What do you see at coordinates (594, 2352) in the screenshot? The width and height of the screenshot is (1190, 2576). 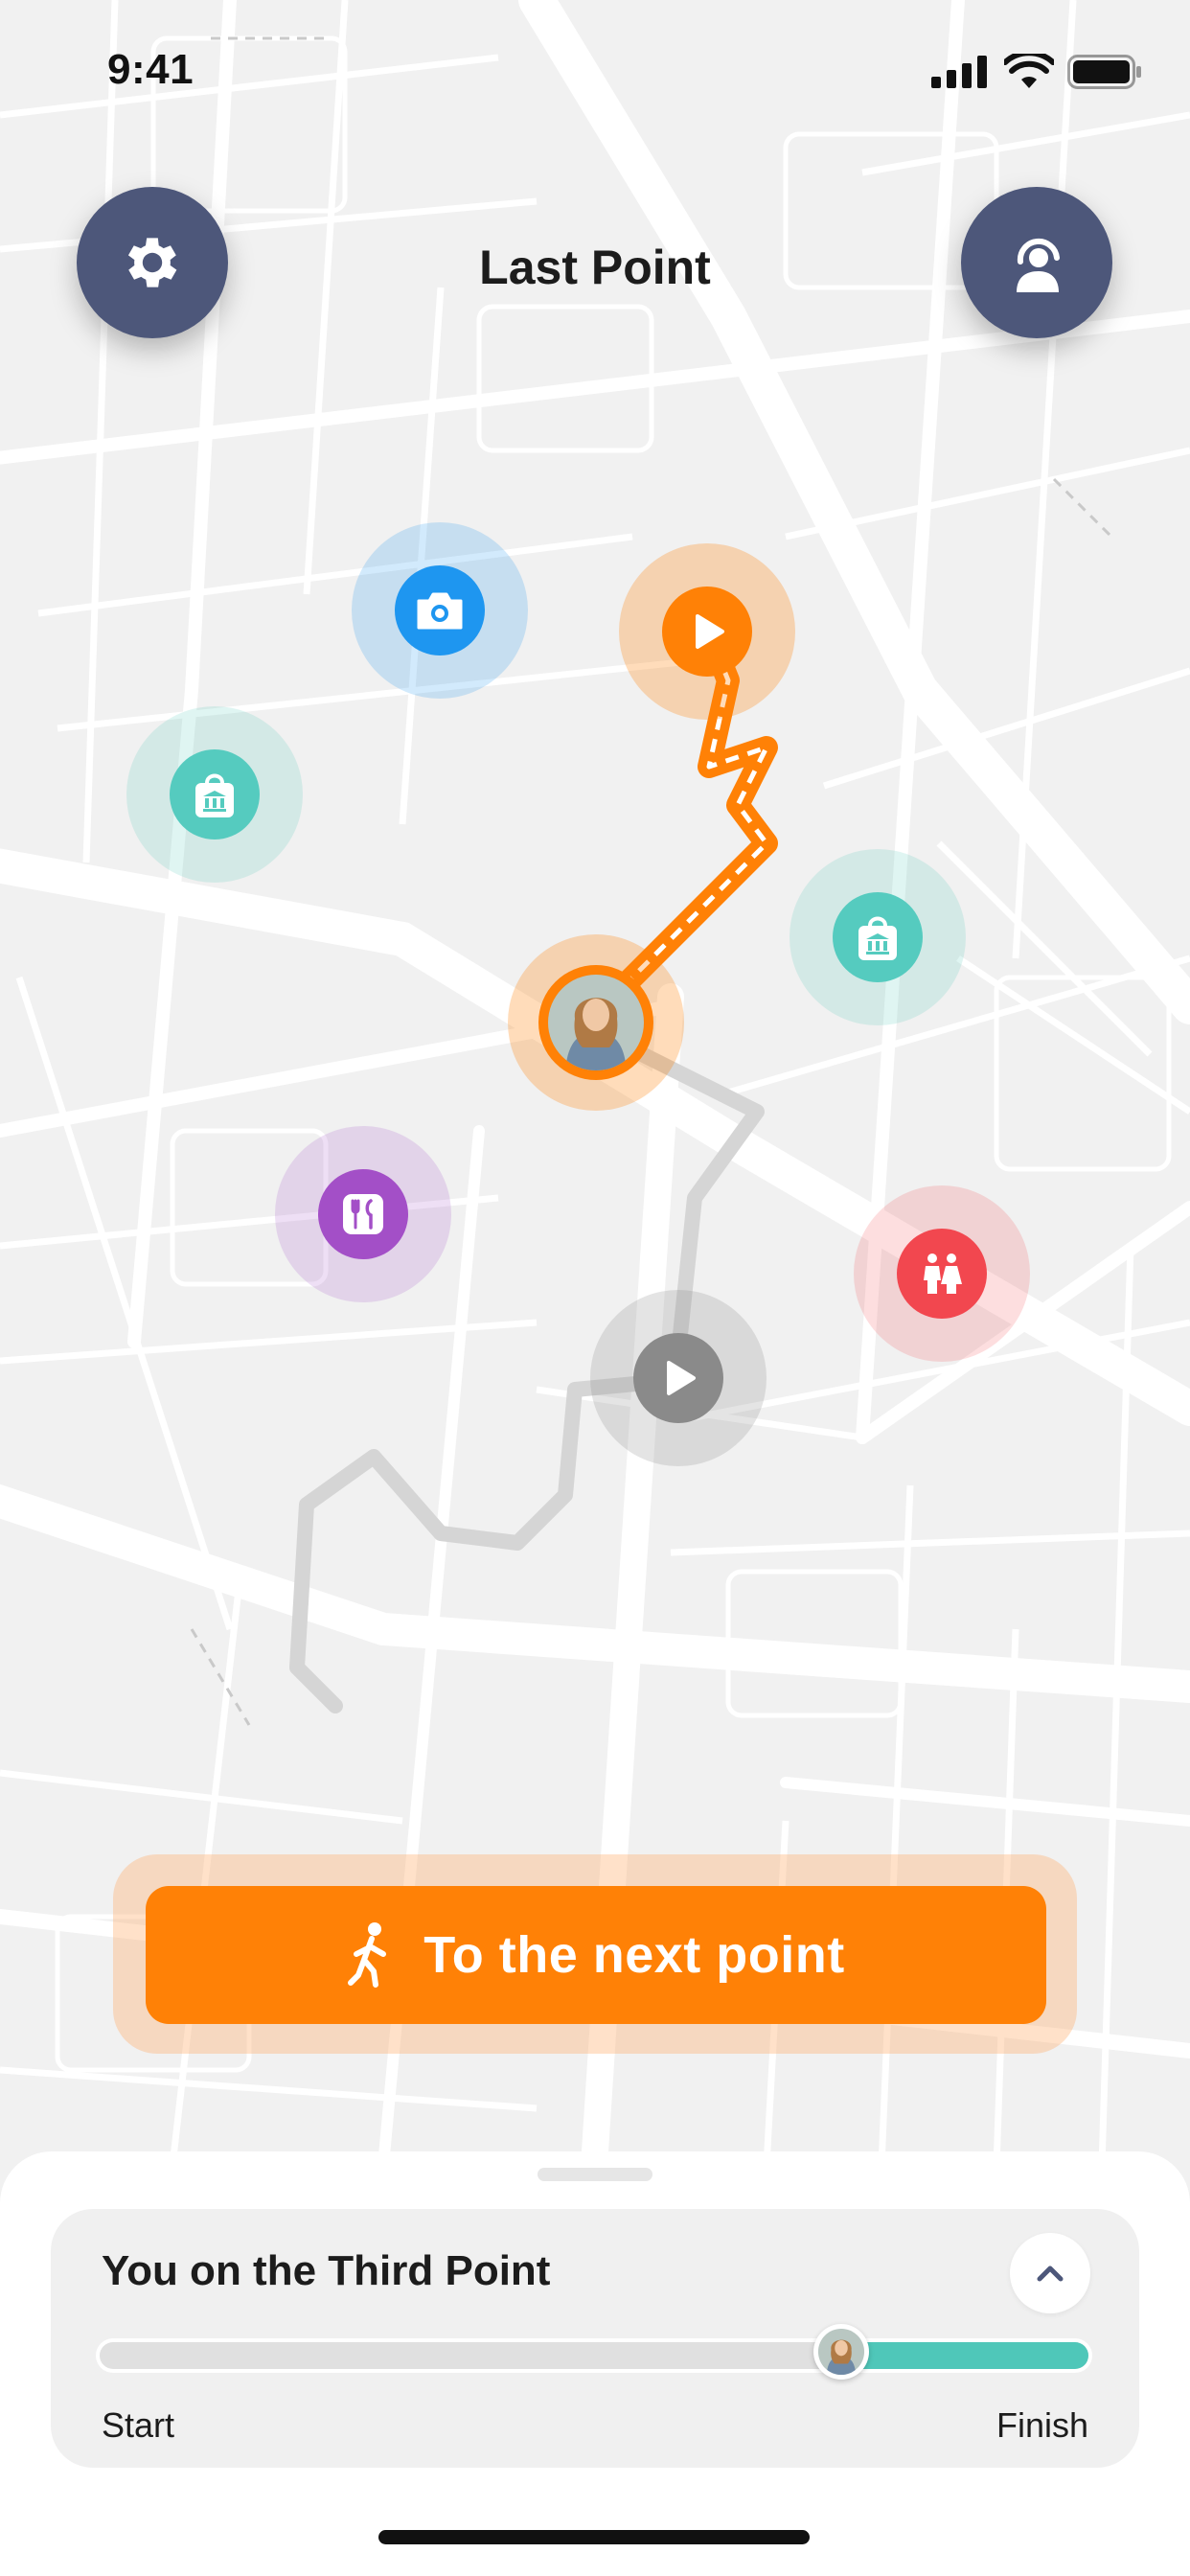 I see `progress-track` at bounding box center [594, 2352].